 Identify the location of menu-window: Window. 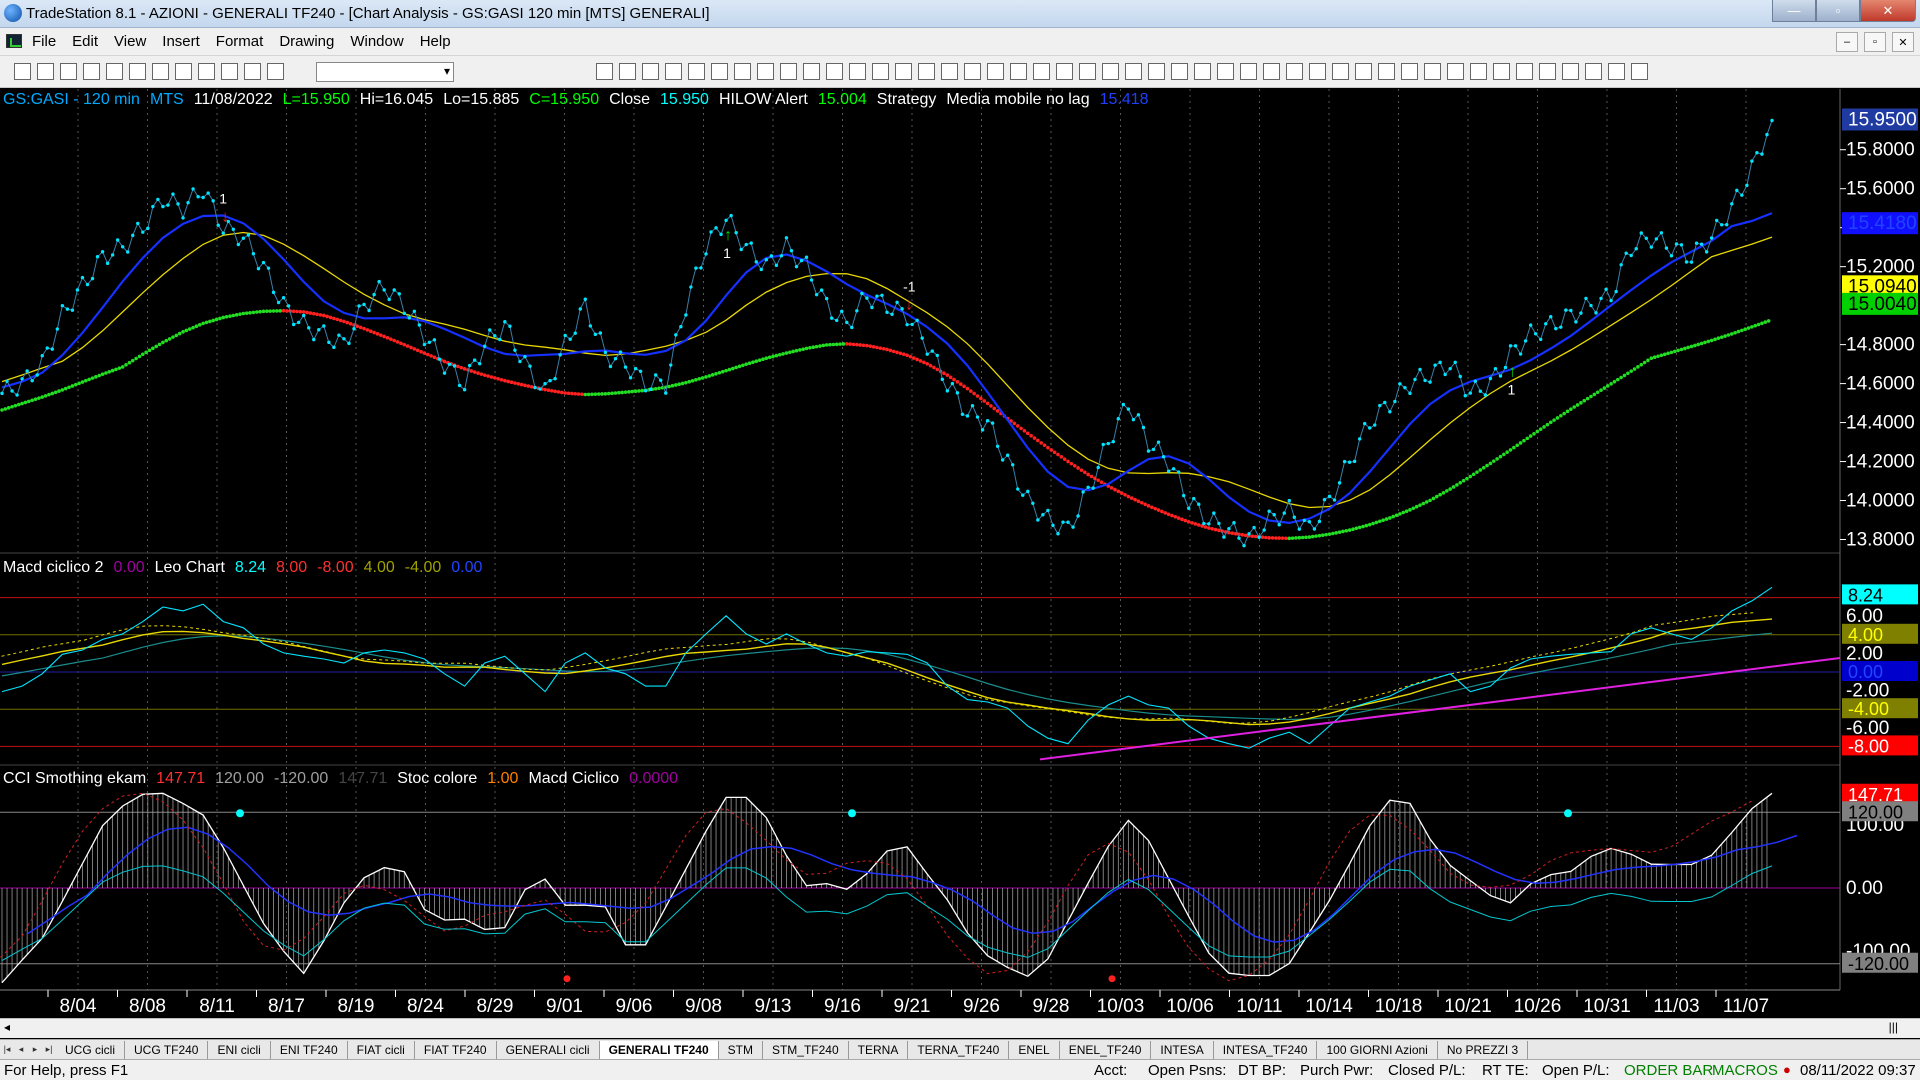
(376, 41).